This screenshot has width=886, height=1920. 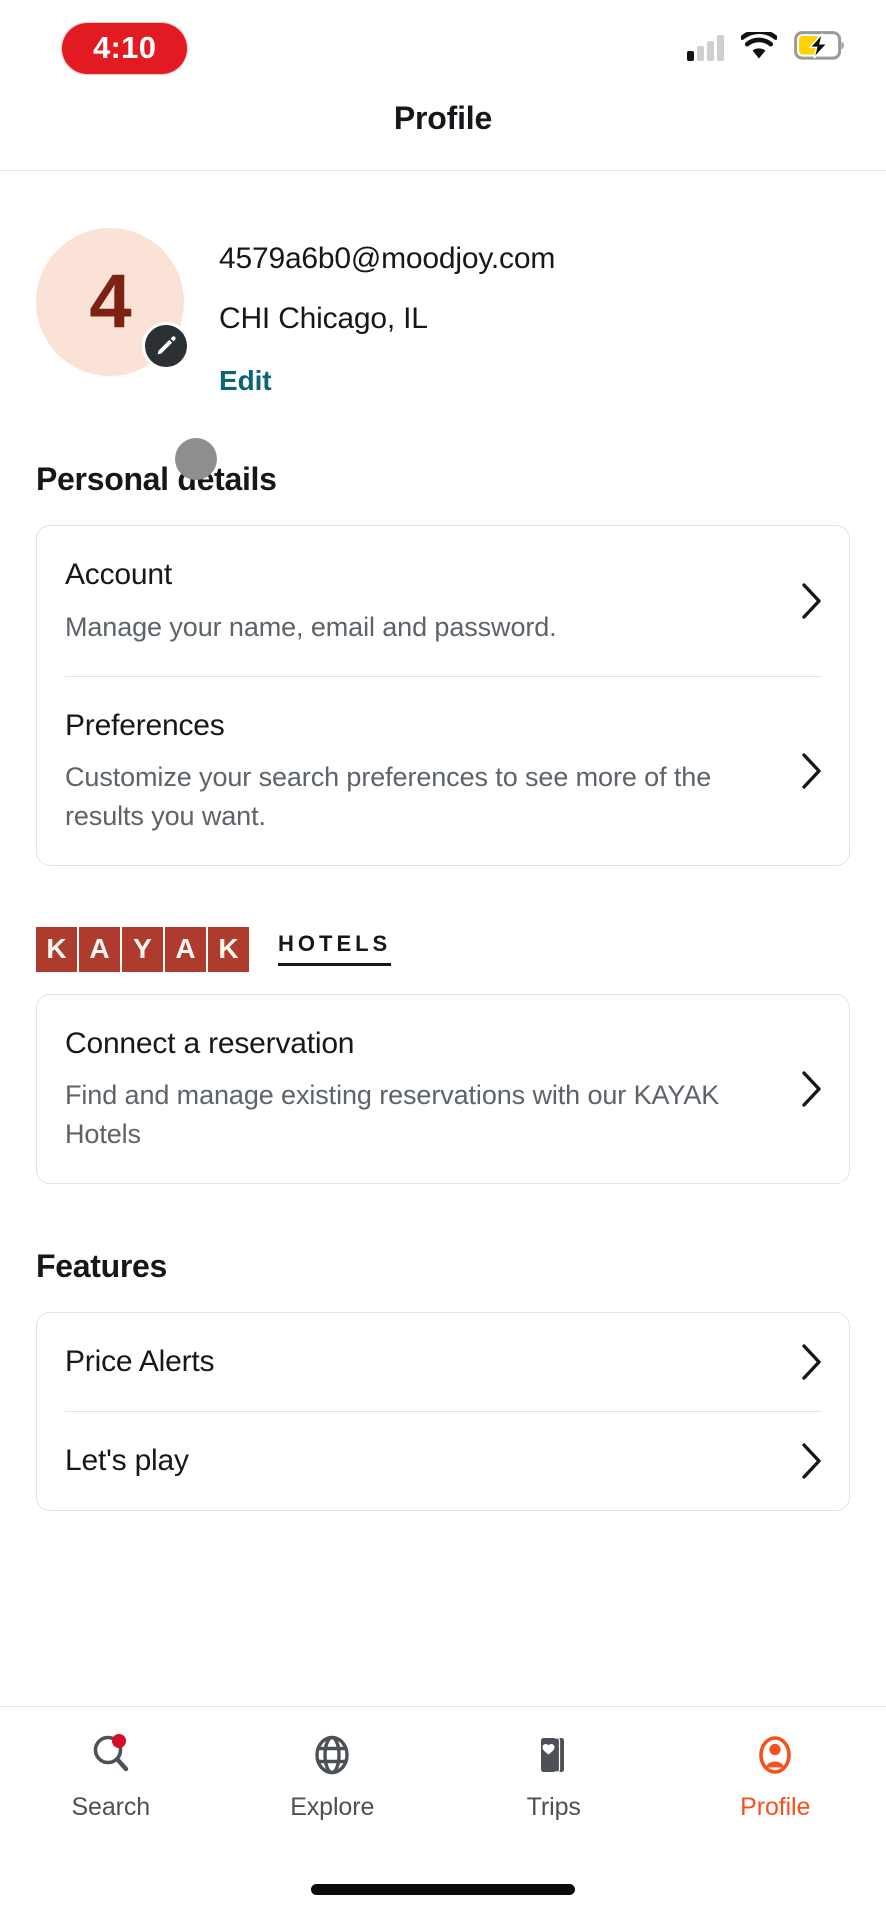 What do you see at coordinates (196, 459) in the screenshot?
I see `touch-point-indicator` at bounding box center [196, 459].